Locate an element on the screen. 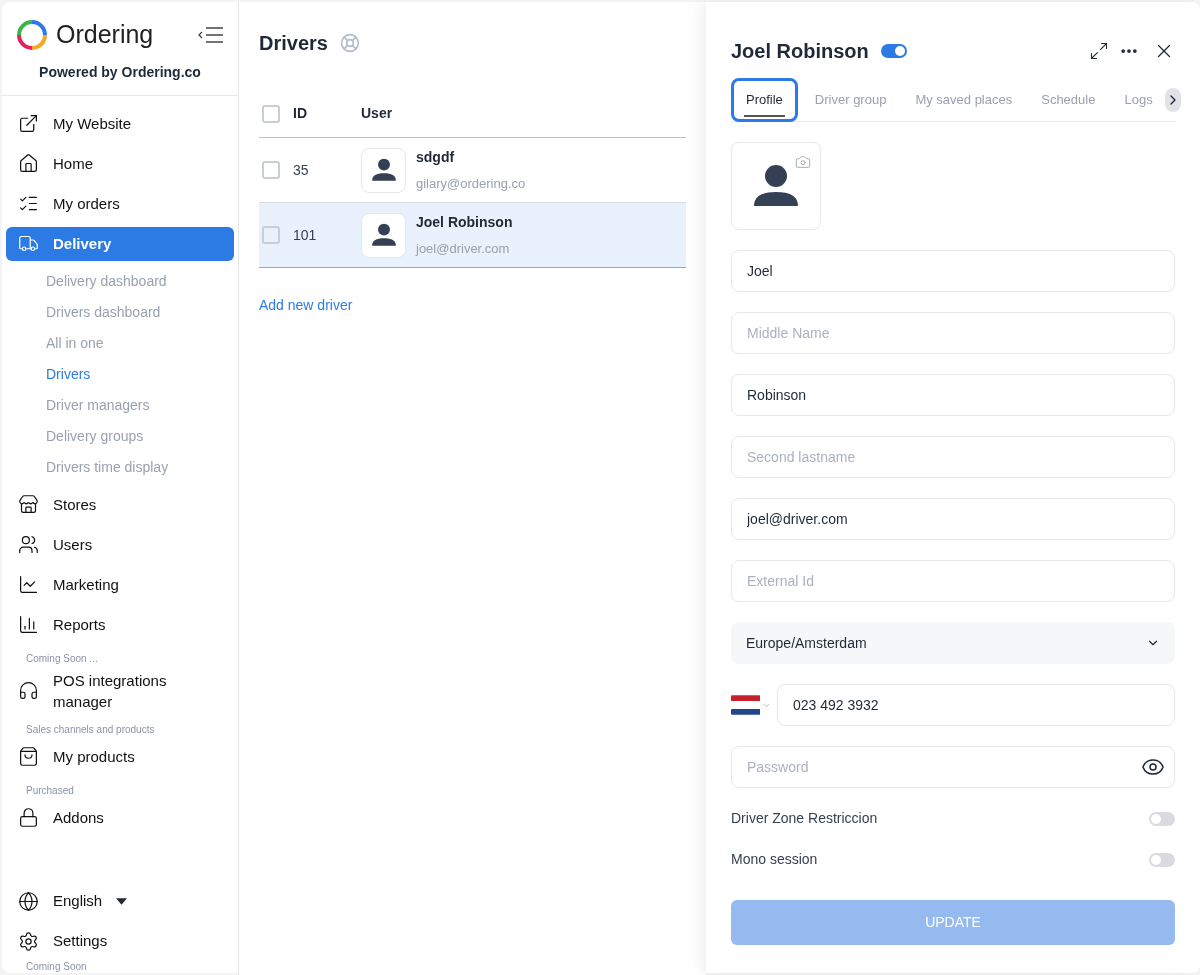  collapse-menu-icon is located at coordinates (211, 34).